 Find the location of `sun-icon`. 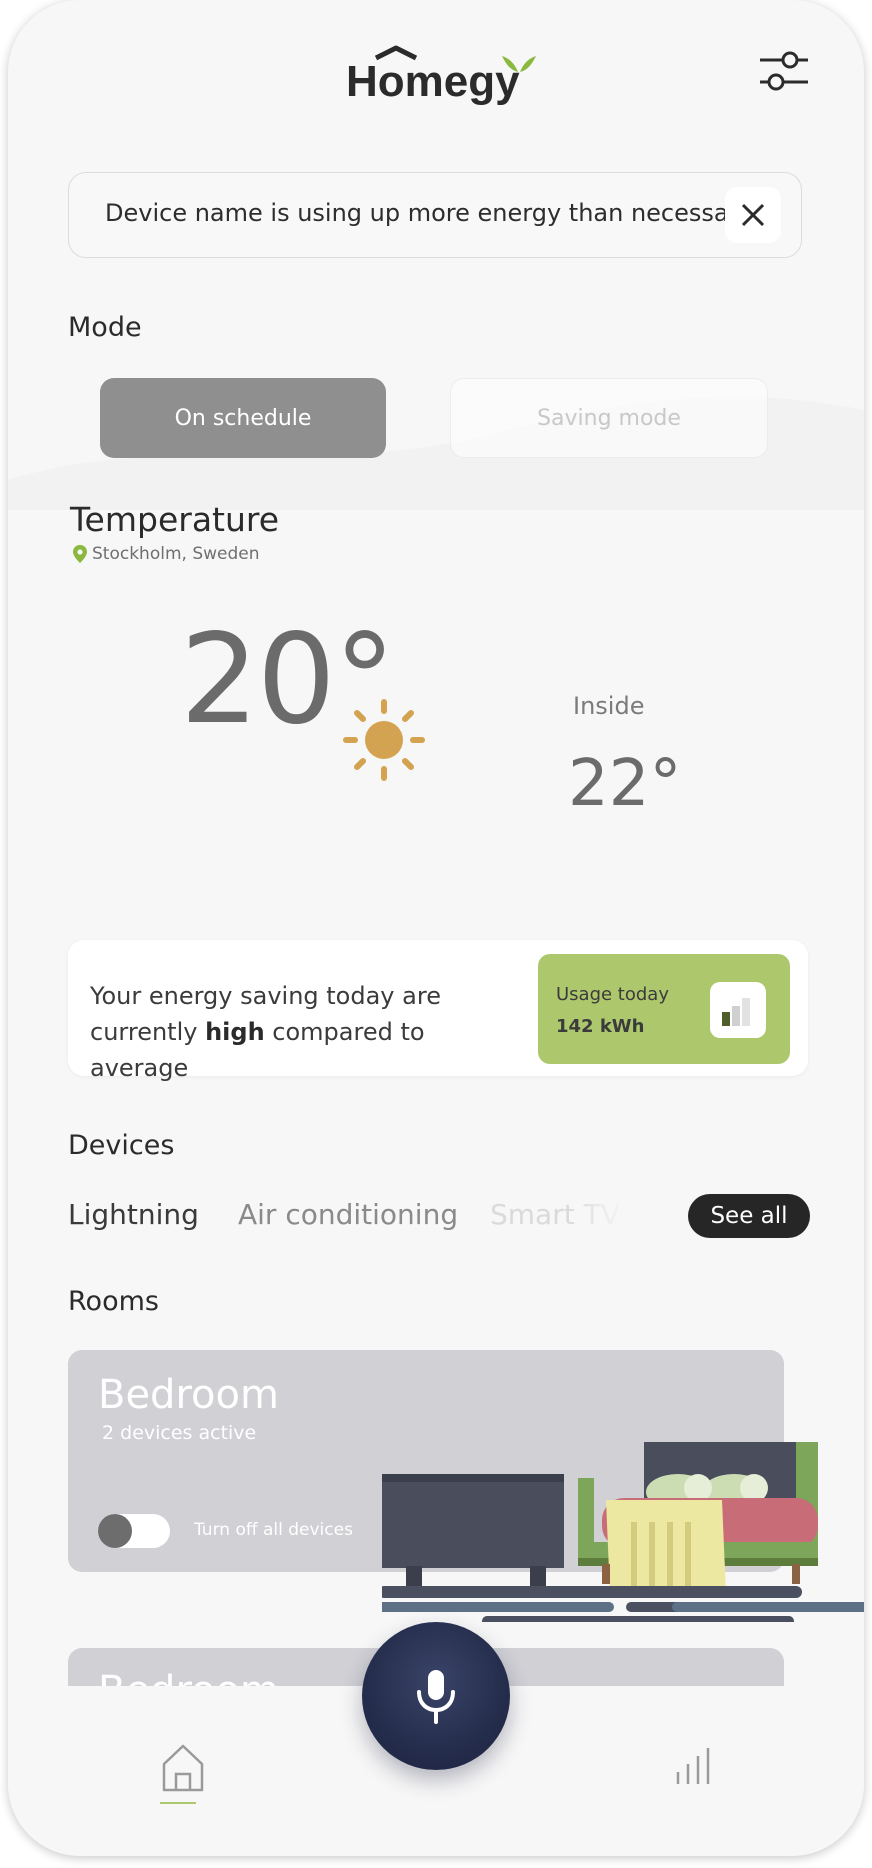

sun-icon is located at coordinates (384, 740).